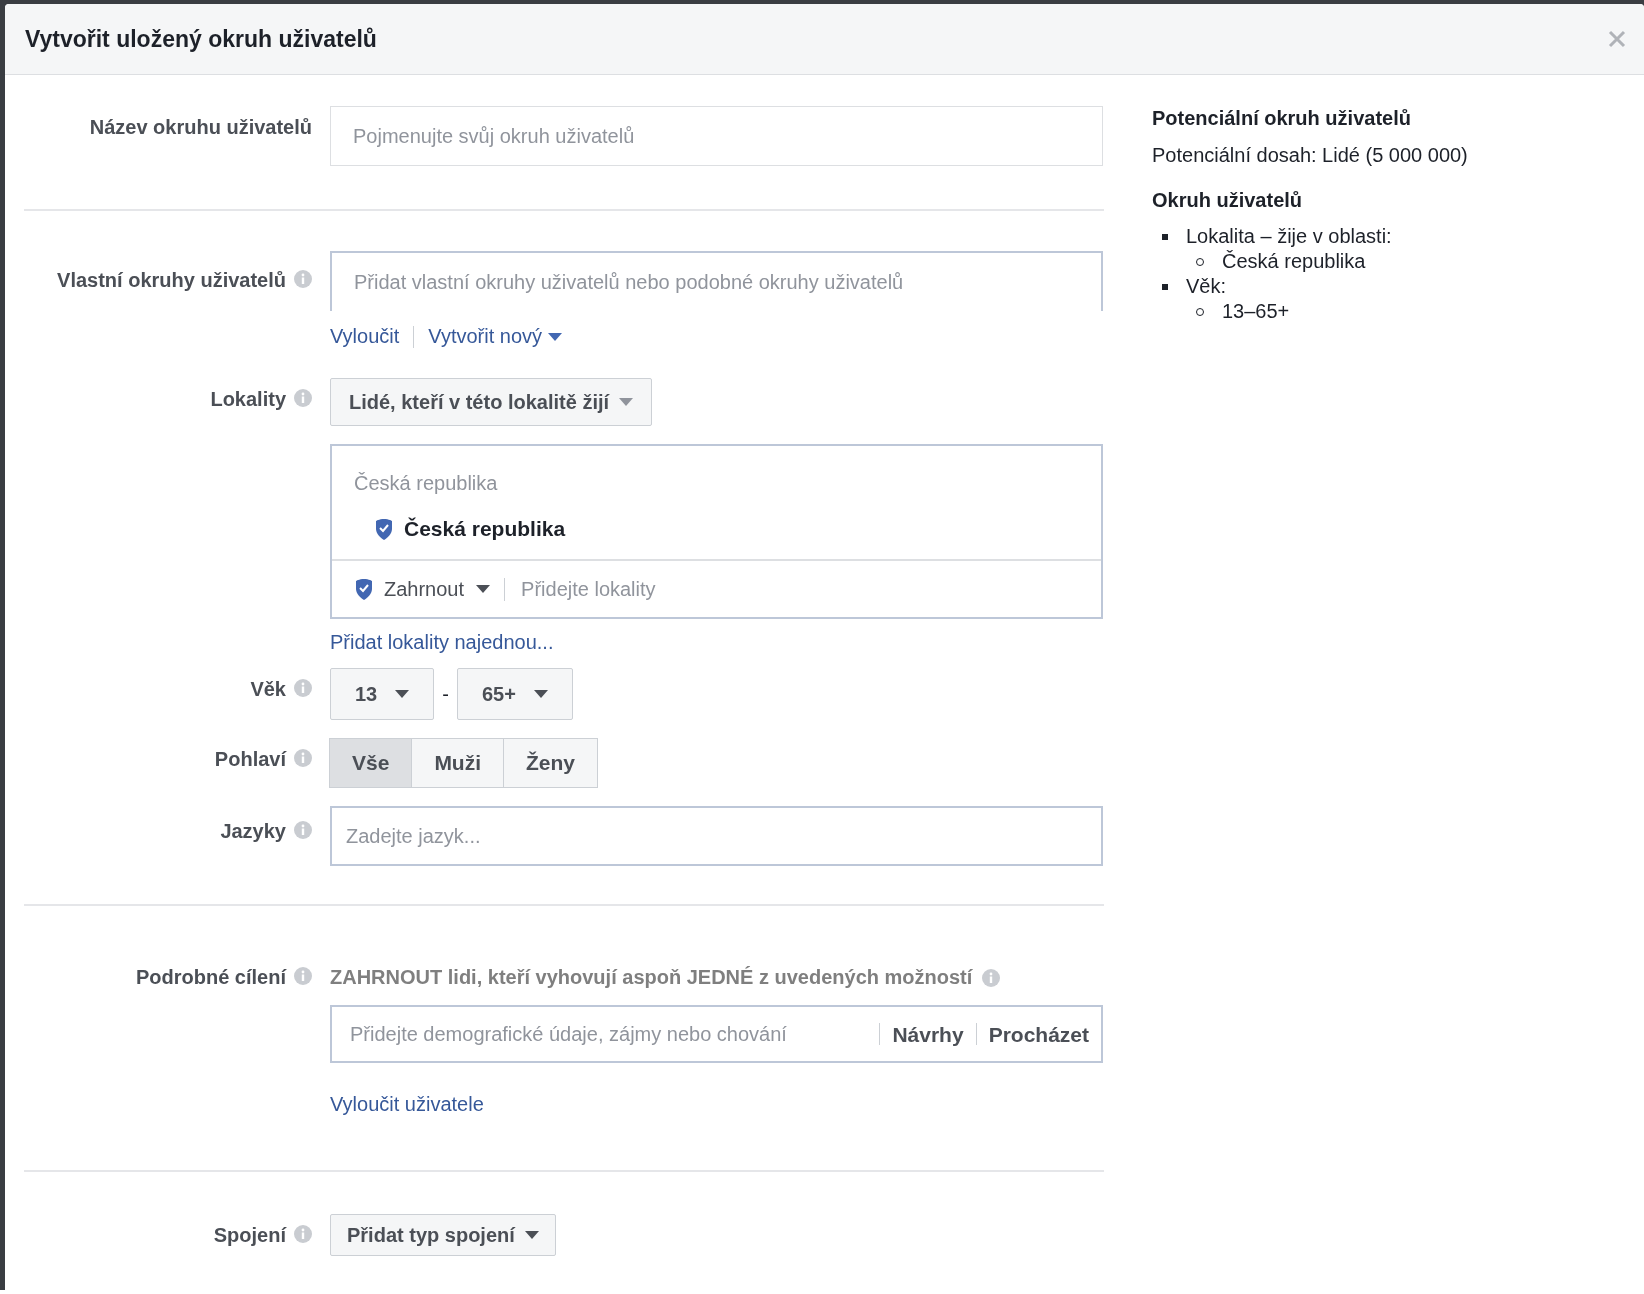 The image size is (1644, 1294). Describe the element at coordinates (171, 280) in the screenshot. I see `field-label: Vlastní okruhy uživatelů` at that location.